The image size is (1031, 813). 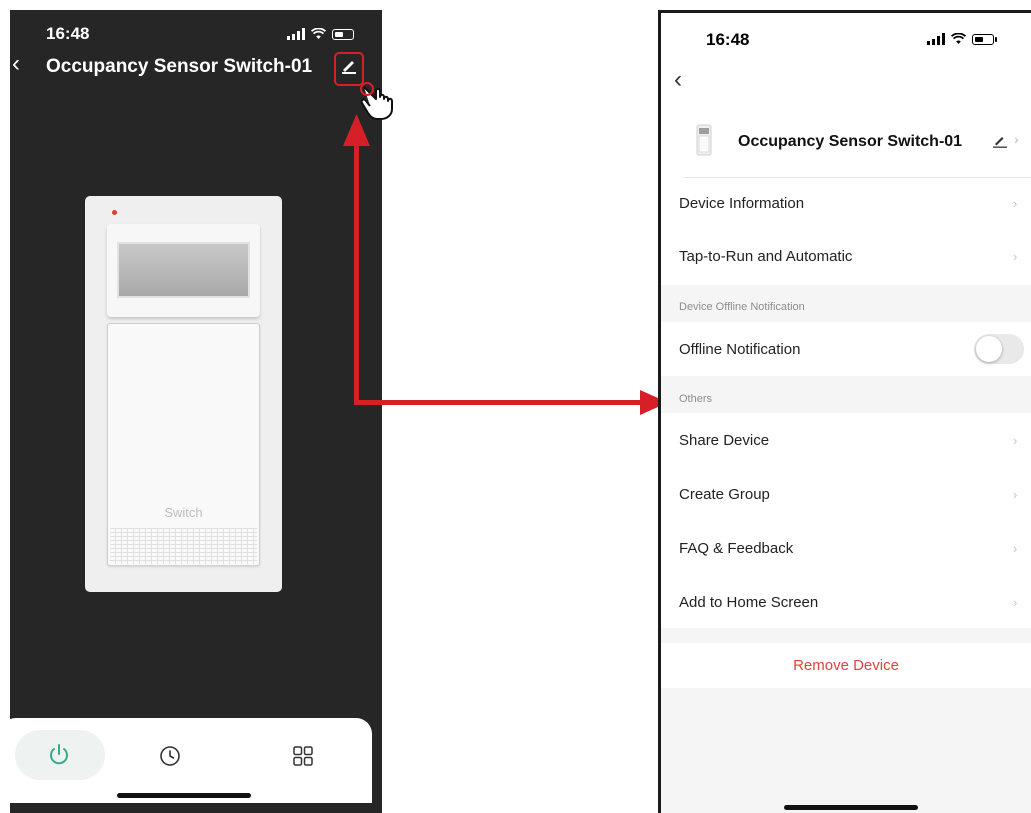 I want to click on remove-device-button: Remove Device, so click(x=846, y=665).